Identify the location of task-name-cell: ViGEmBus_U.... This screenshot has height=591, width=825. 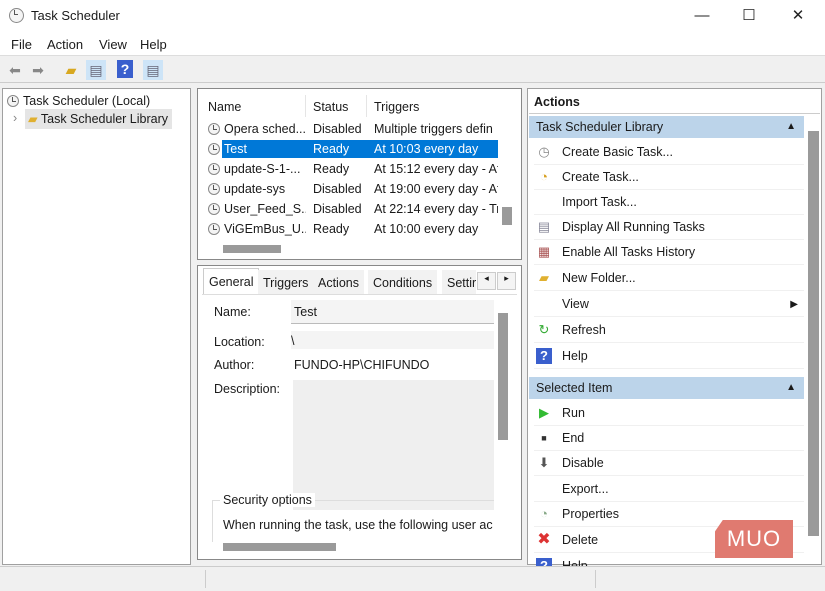
(257, 229).